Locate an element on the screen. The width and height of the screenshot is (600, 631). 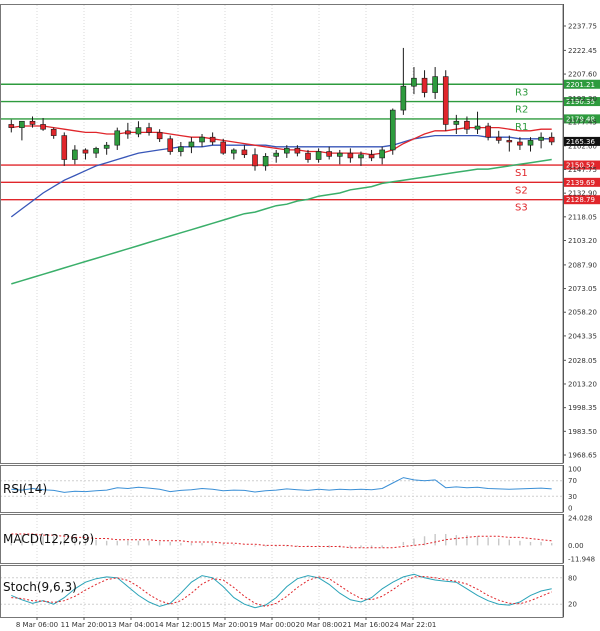
price-tick-label: 2013.20 is located at coordinates (582, 384).